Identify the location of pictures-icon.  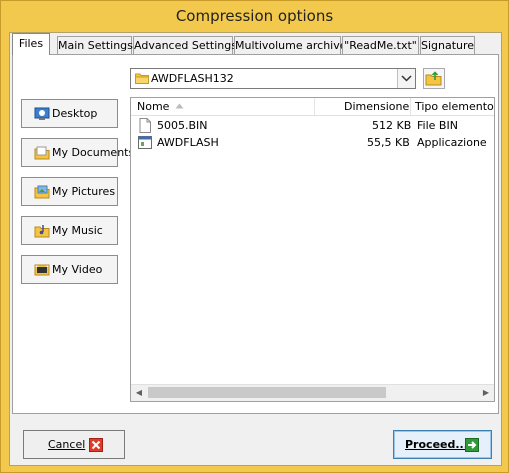
(42, 192).